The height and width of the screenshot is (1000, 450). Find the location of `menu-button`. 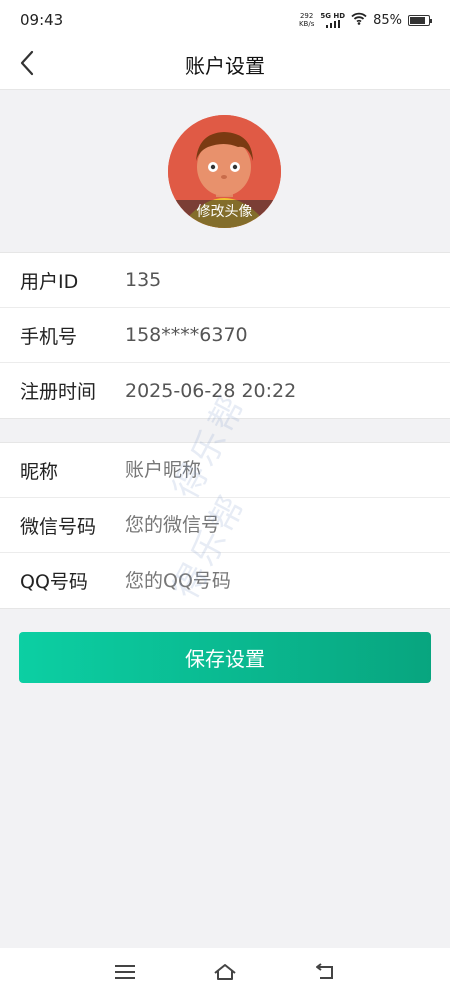

menu-button is located at coordinates (125, 974).